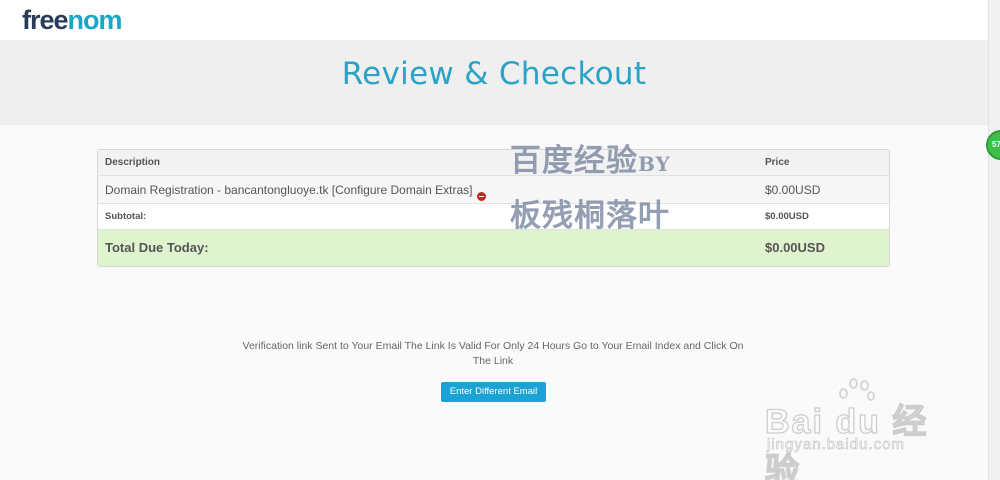 This screenshot has width=1000, height=480. I want to click on freenom-logo: freenom, so click(72, 20).